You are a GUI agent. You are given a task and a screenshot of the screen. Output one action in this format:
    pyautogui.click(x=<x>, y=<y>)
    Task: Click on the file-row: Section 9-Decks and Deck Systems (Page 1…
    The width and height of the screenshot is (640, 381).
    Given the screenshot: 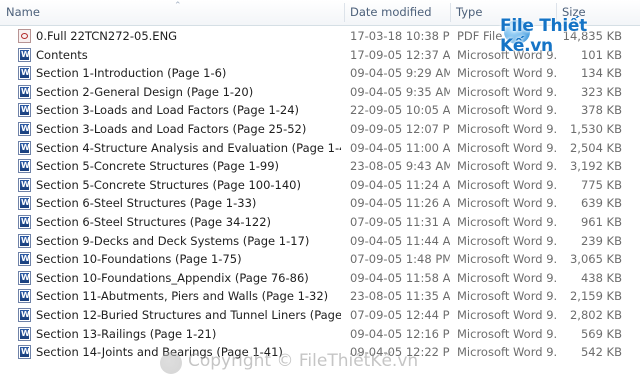 What is the action you would take?
    pyautogui.click(x=320, y=241)
    